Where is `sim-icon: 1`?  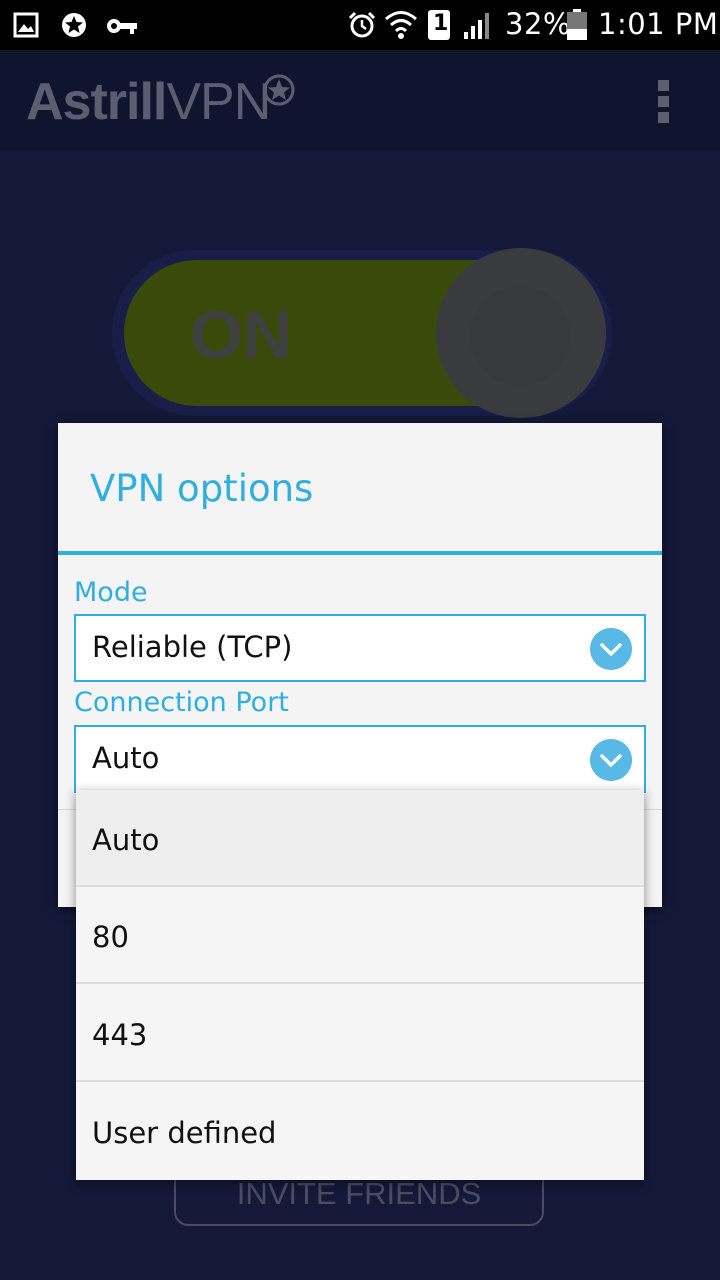 sim-icon: 1 is located at coordinates (439, 25).